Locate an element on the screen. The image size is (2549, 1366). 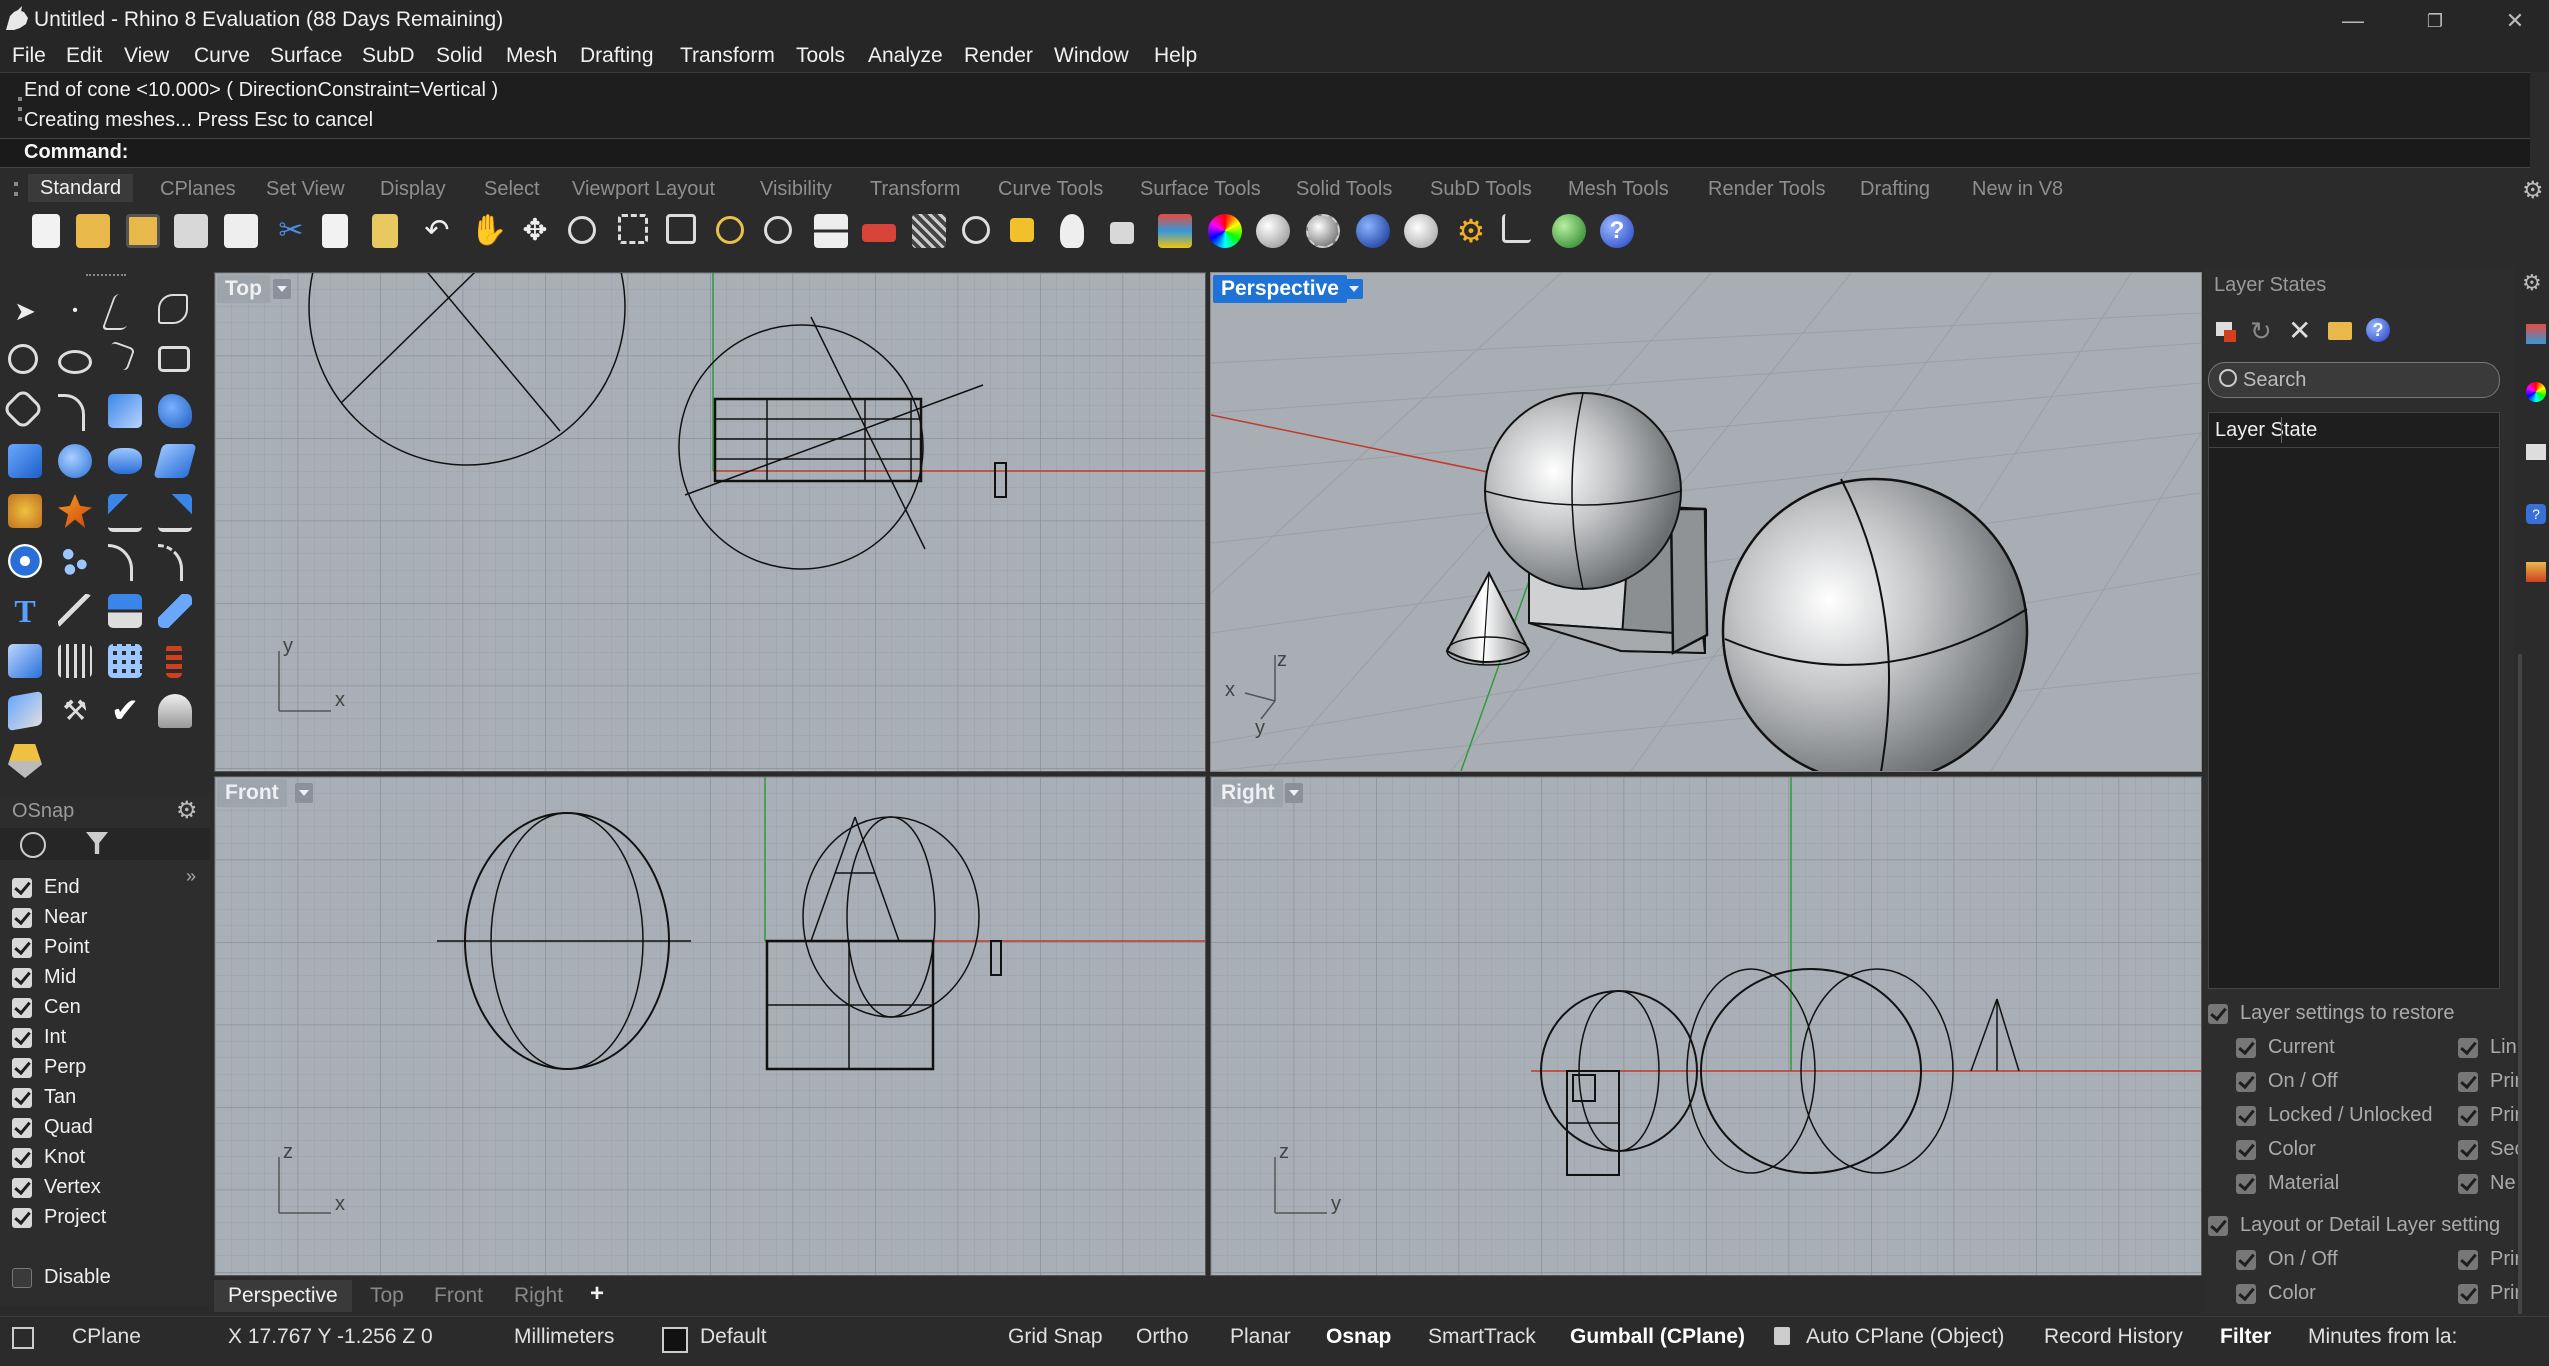
menu-solid: Solid is located at coordinates (459, 56).